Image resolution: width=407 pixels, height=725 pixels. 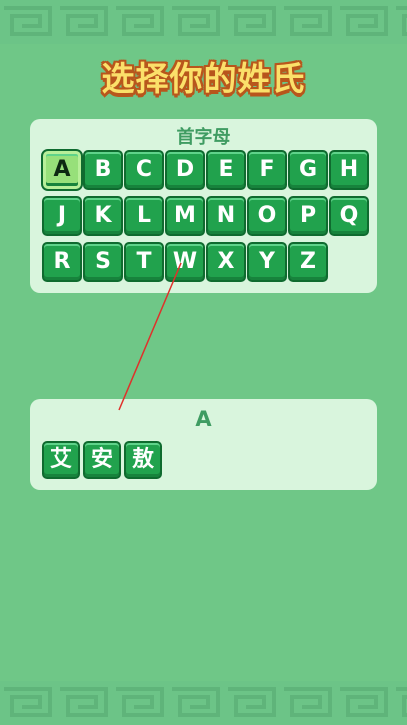 What do you see at coordinates (103, 216) in the screenshot?
I see `letter-key-k: K` at bounding box center [103, 216].